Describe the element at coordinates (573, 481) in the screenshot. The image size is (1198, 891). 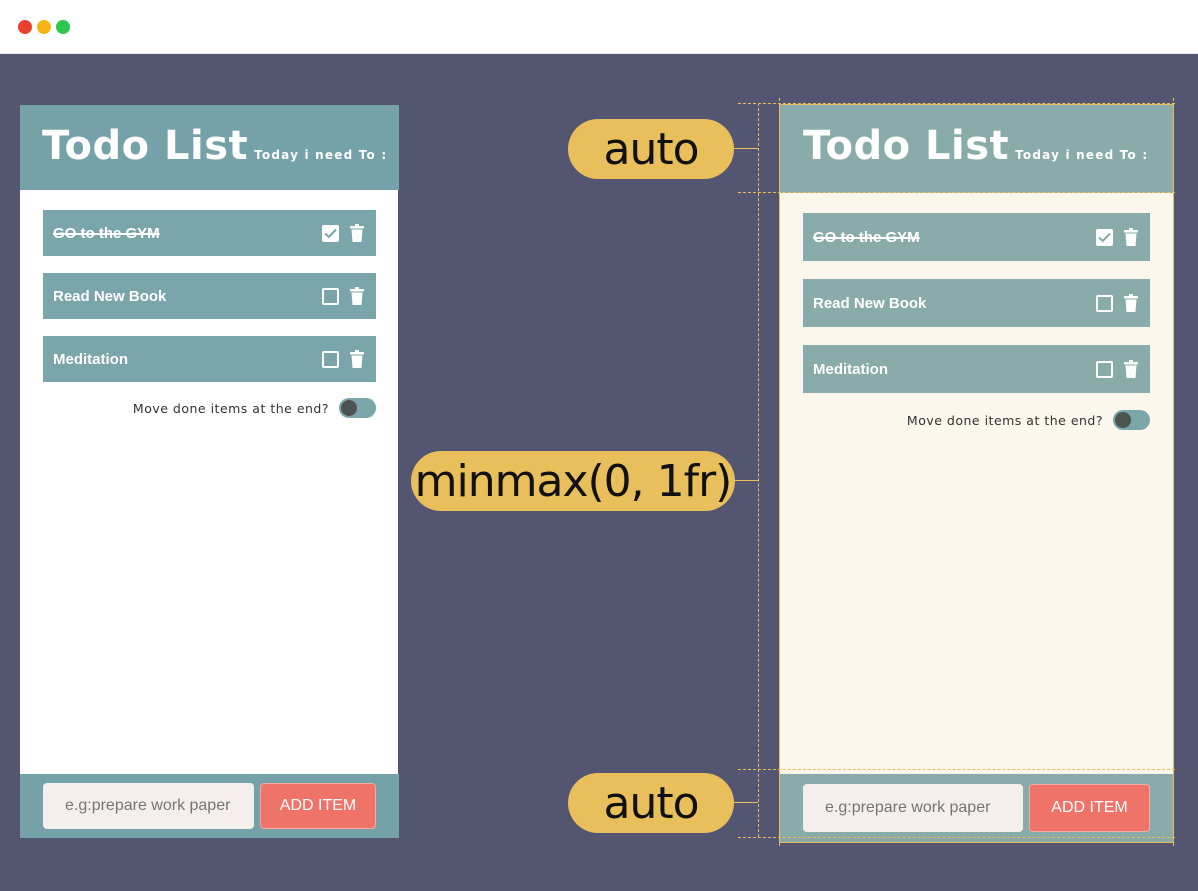
I see `row-size-pill-body: minmax(0, 1fr)` at that location.